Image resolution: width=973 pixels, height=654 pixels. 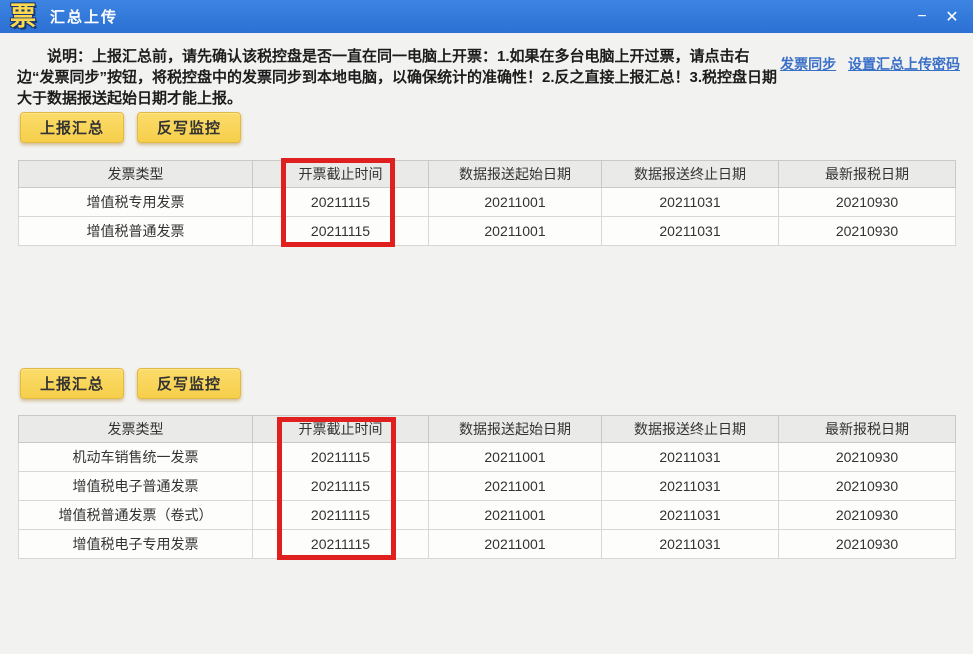 I want to click on title-bar: 票 汇总上传 − ✕, so click(x=486, y=16).